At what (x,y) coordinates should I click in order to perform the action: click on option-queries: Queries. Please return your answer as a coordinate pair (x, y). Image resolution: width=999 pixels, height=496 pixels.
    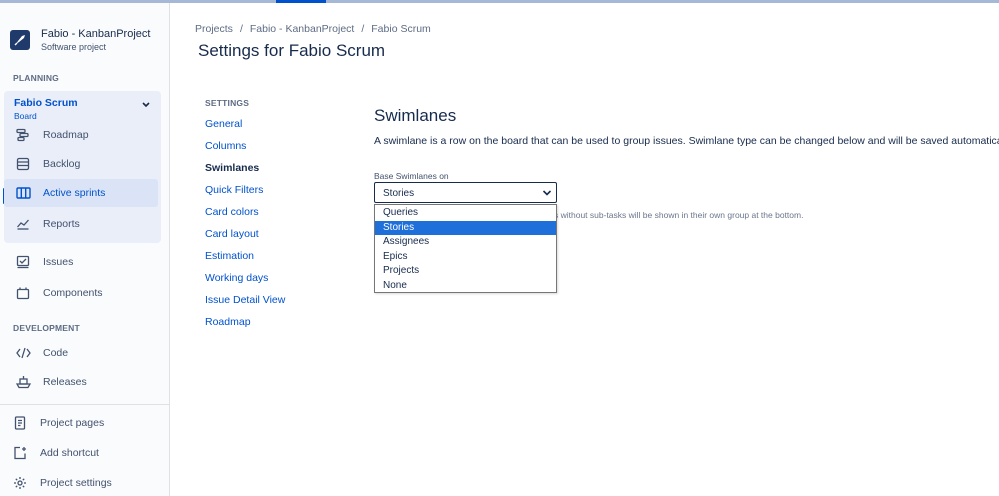
    Looking at the image, I should click on (465, 213).